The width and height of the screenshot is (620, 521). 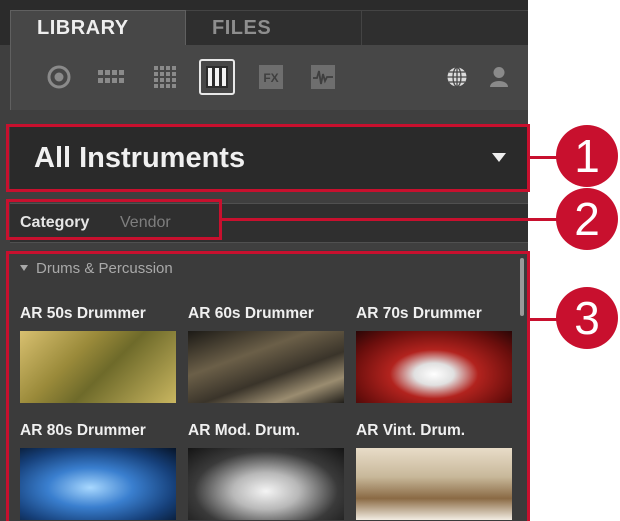 I want to click on groups-icon, so click(x=111, y=77).